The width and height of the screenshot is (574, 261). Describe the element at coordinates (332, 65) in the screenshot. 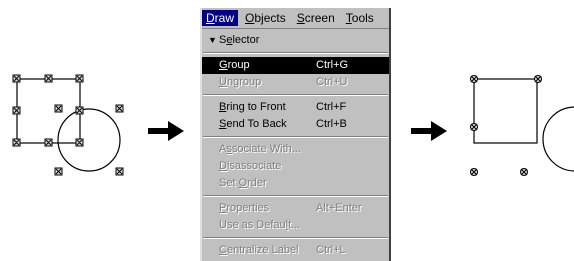

I see `group-shortcut: Ctrl+G` at that location.